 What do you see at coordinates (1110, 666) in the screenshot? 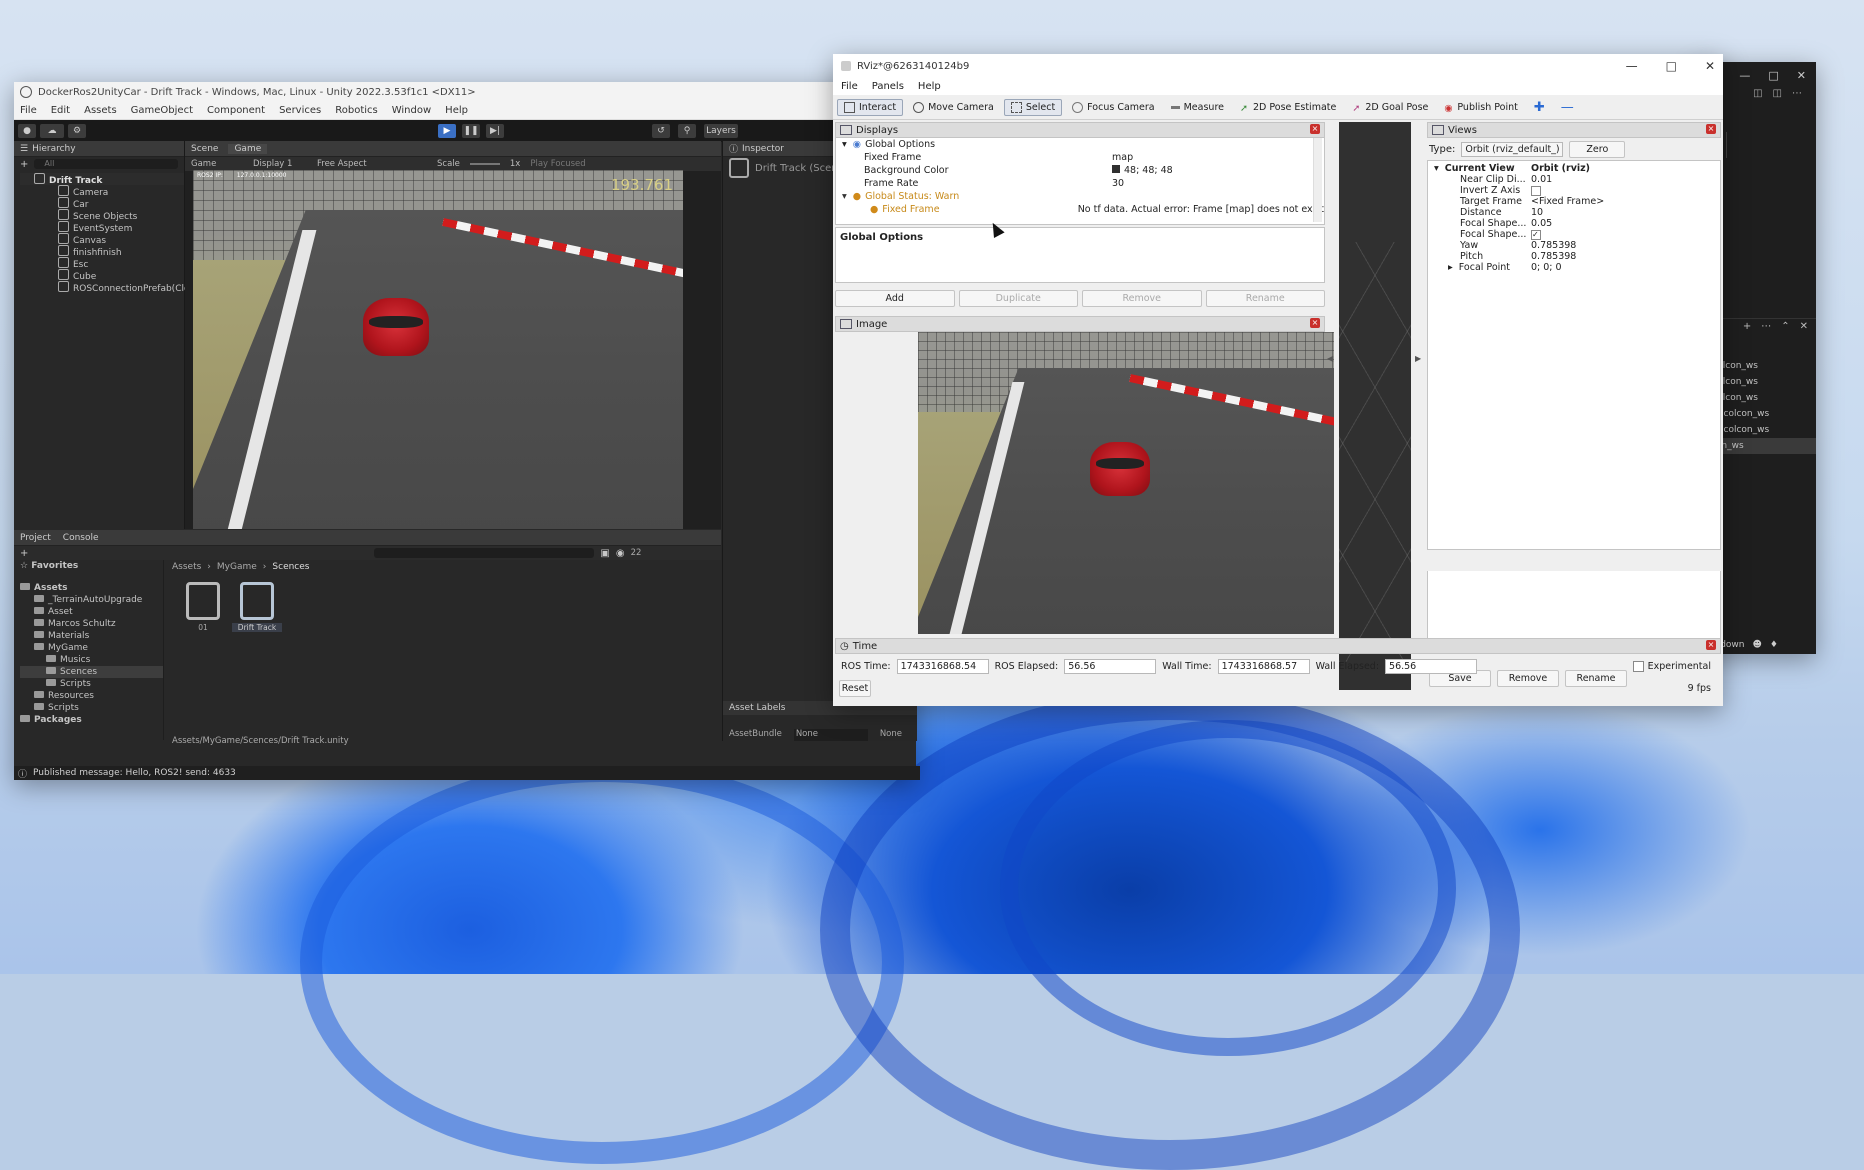
I see `ros-elapsed-field: 56.56` at bounding box center [1110, 666].